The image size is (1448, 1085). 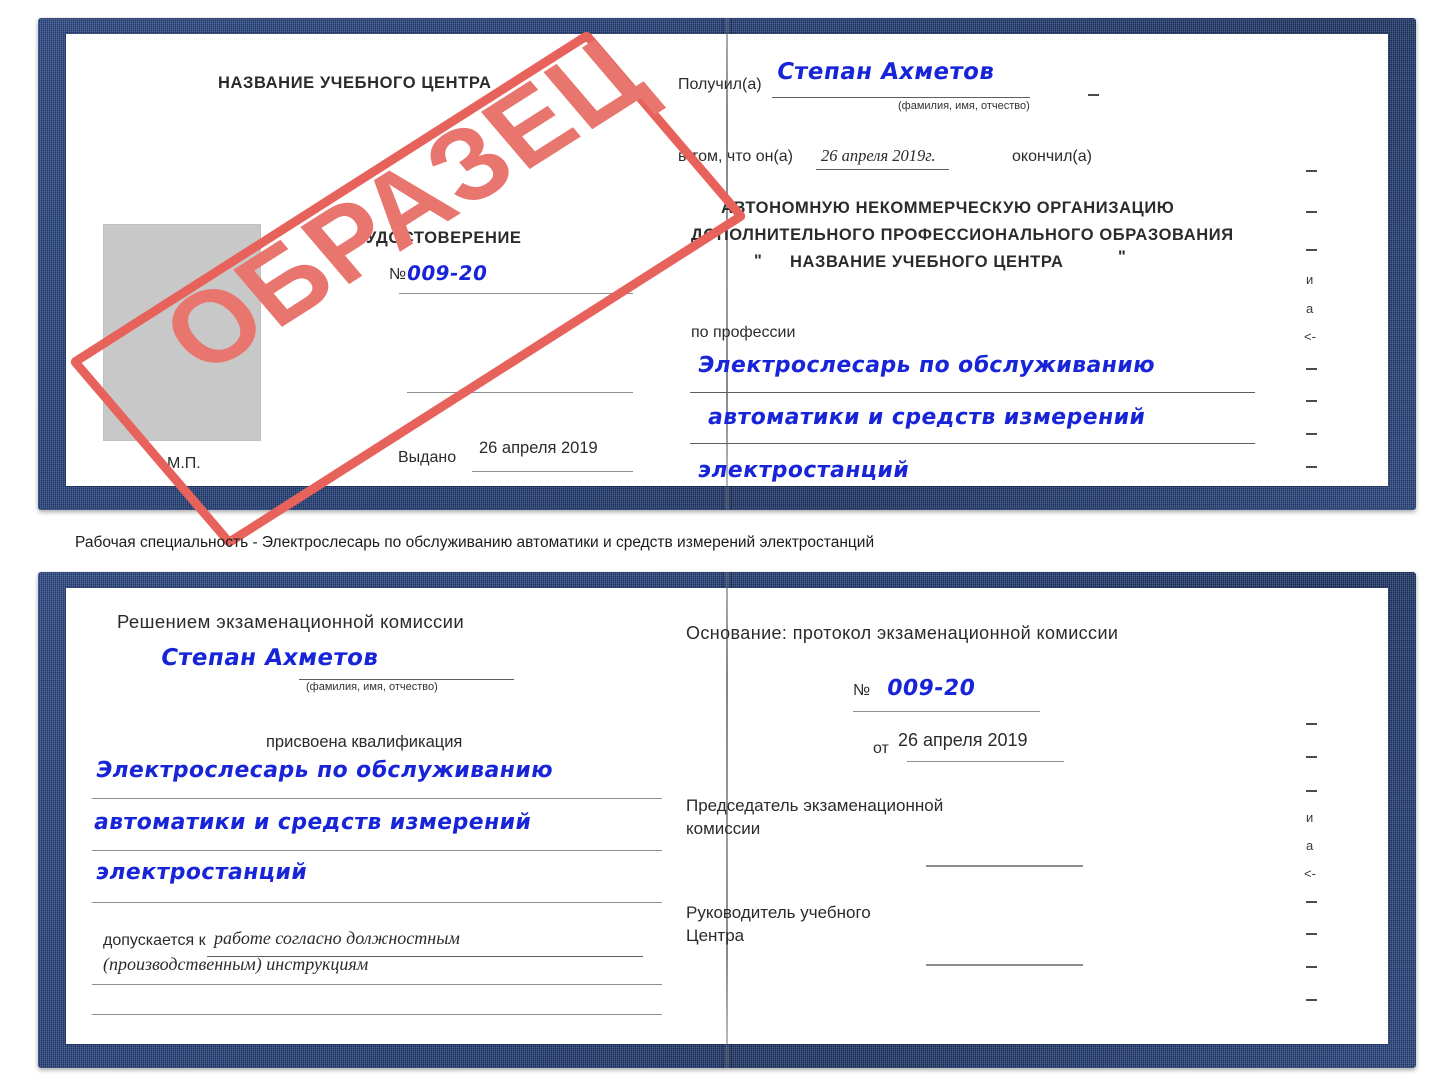 I want to click on chairman-line-1: Председатель экзаменационной, so click(x=815, y=805).